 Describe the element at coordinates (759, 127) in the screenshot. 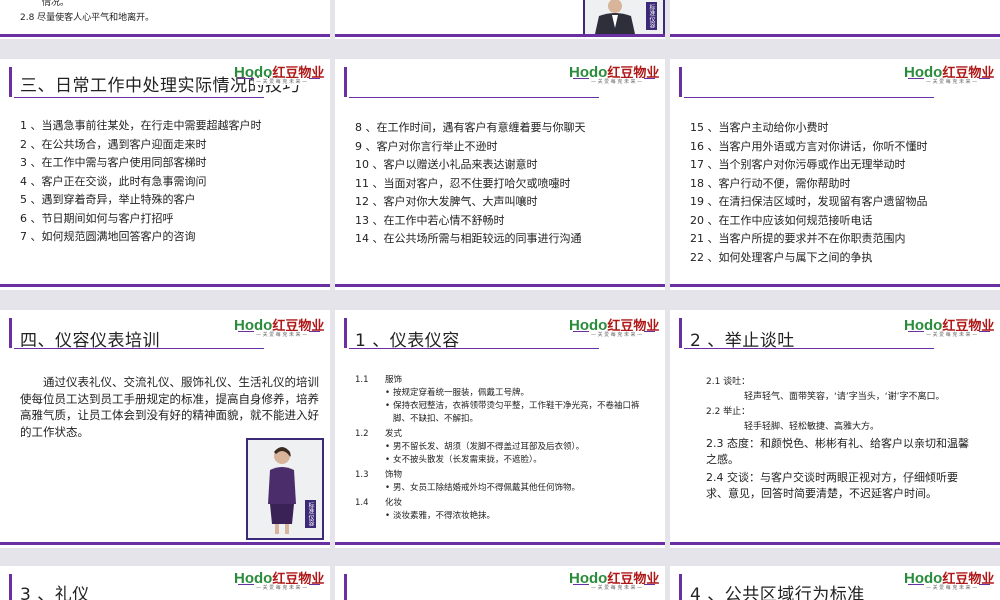

I see `list-item: 15 、当客户主动给你小费时` at that location.